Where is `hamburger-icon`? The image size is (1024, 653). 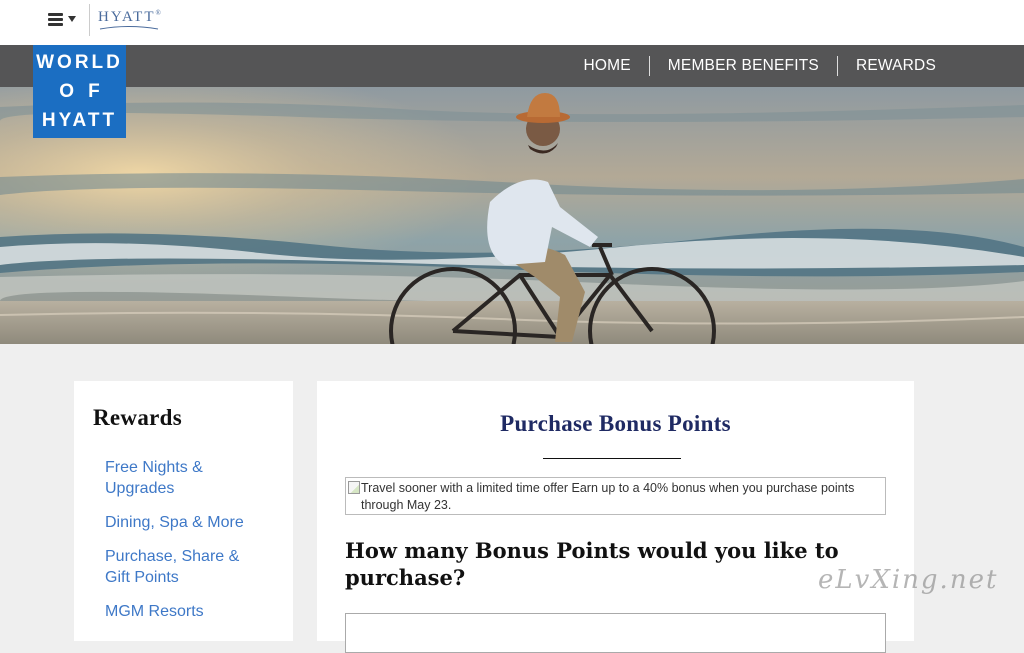
hamburger-icon is located at coordinates (55, 19).